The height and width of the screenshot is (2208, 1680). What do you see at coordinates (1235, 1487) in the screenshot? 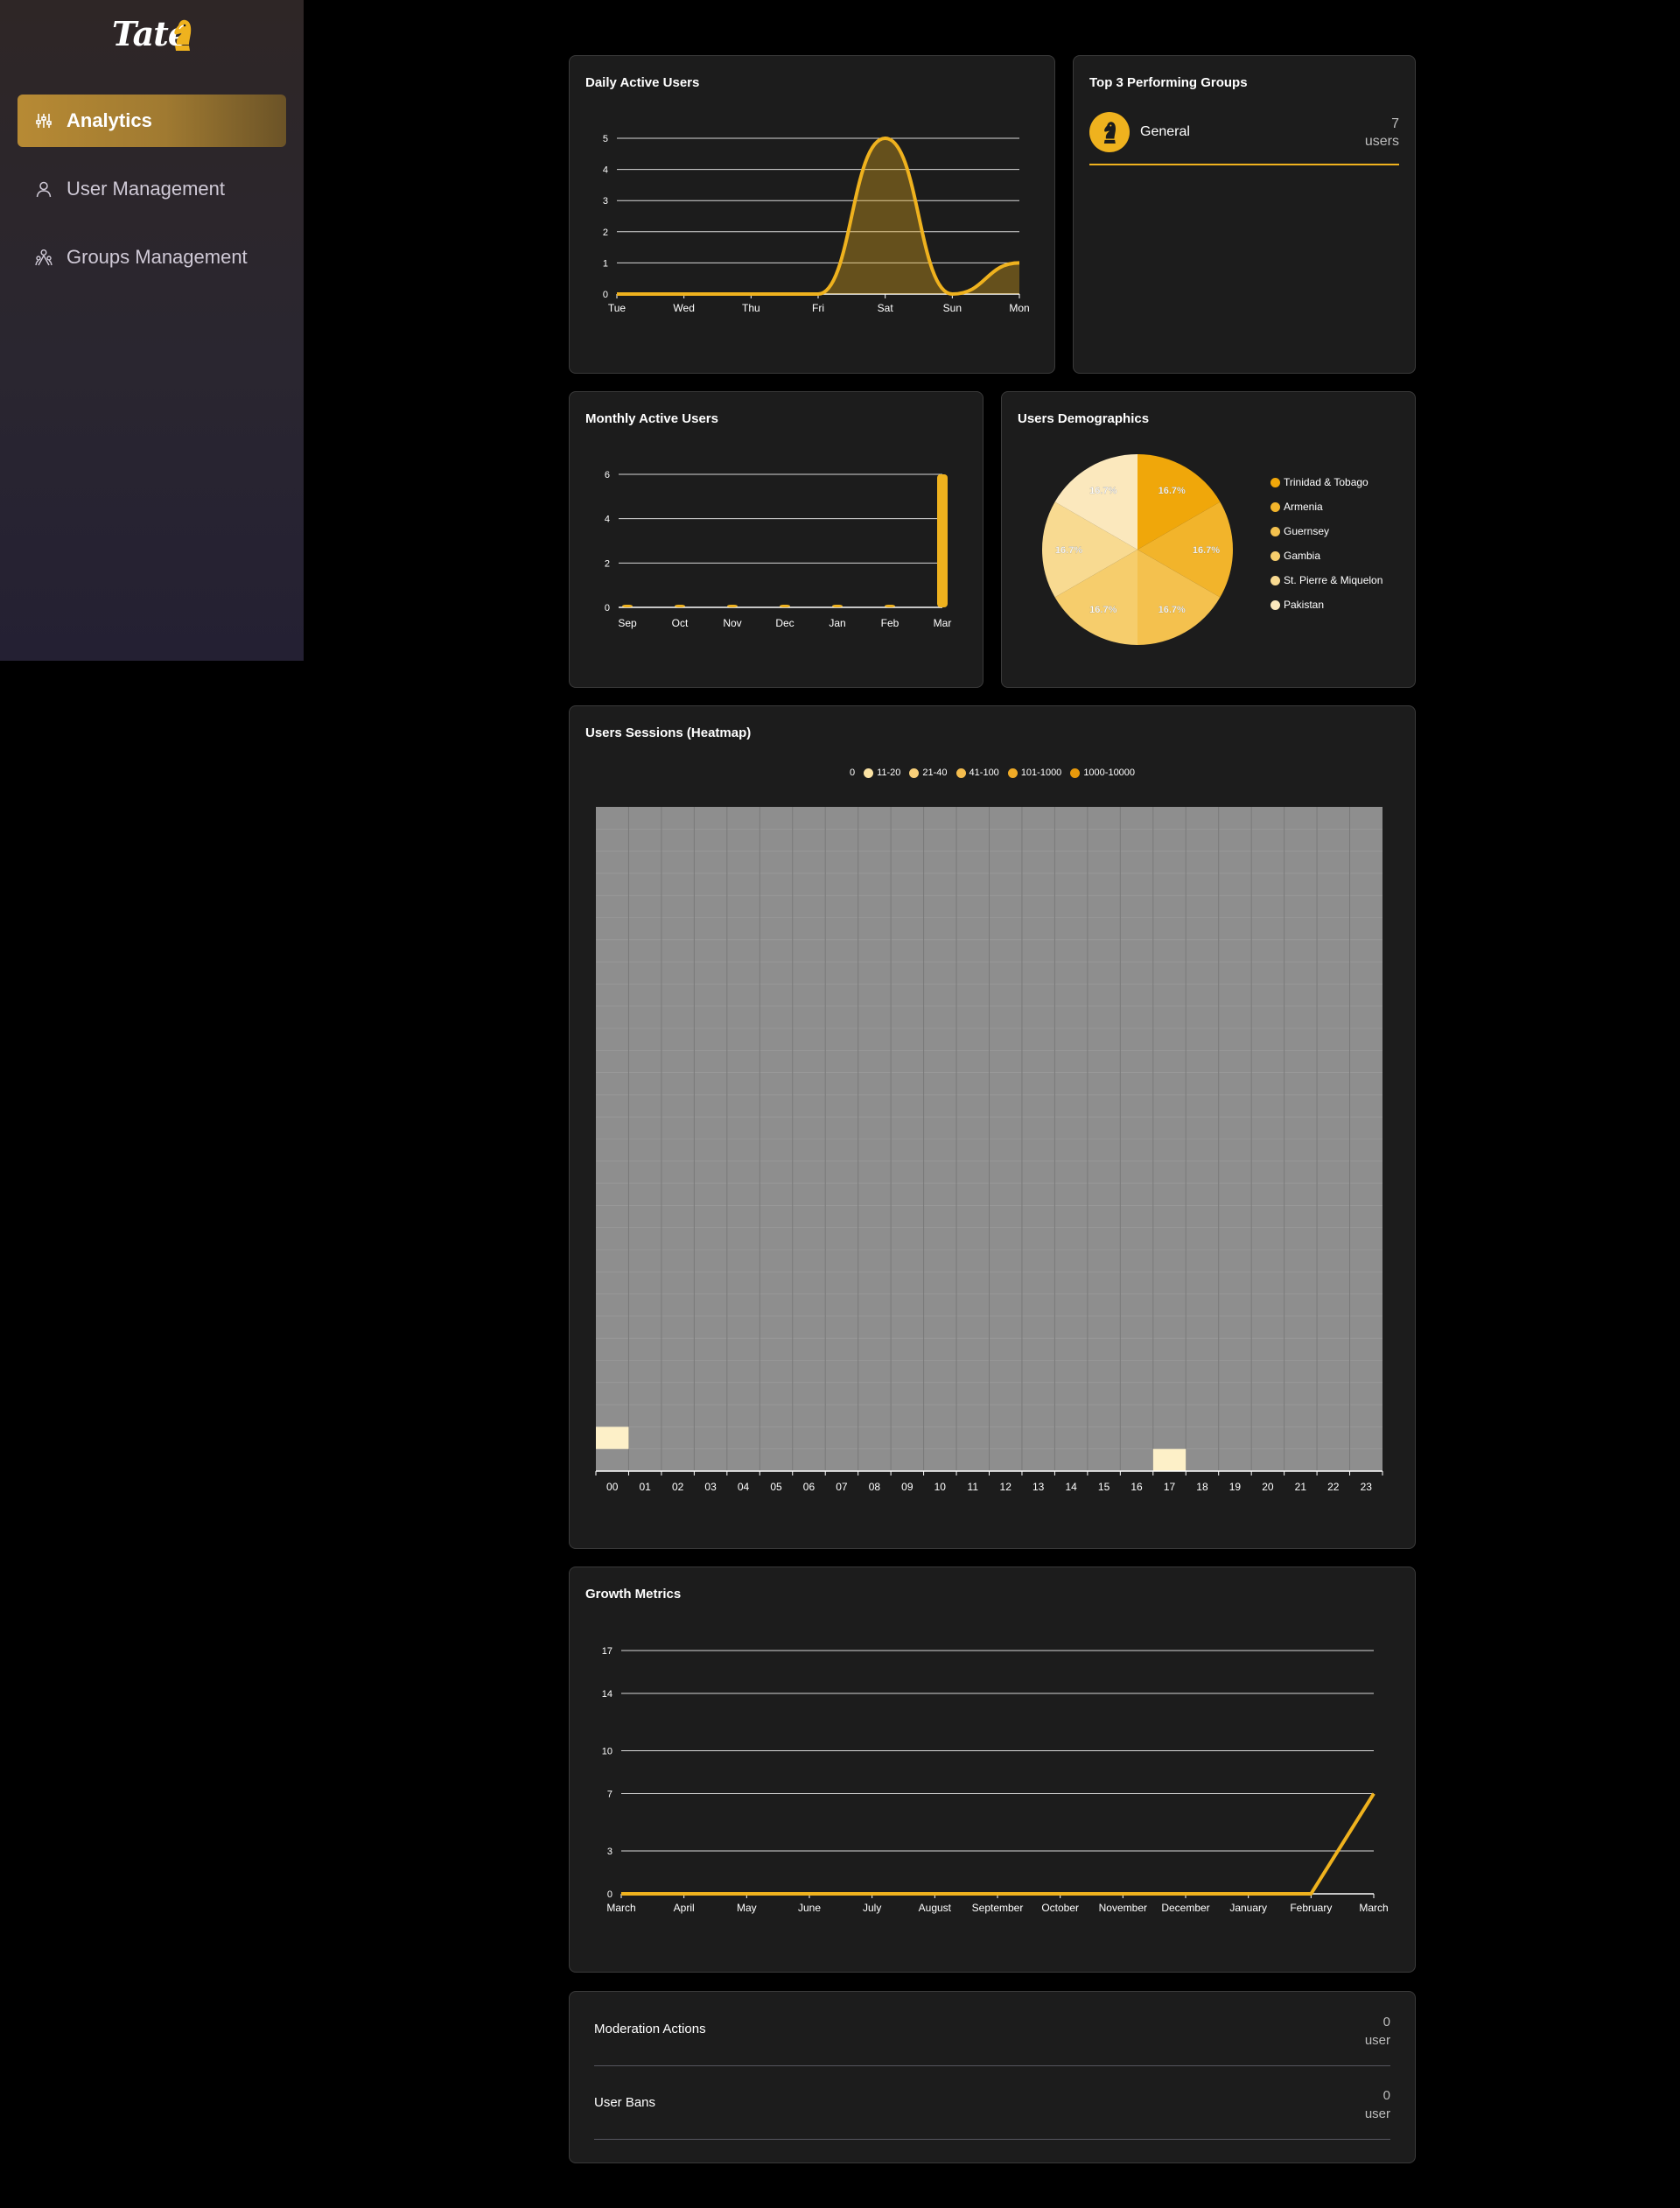
I see `x-tick-label: 19` at bounding box center [1235, 1487].